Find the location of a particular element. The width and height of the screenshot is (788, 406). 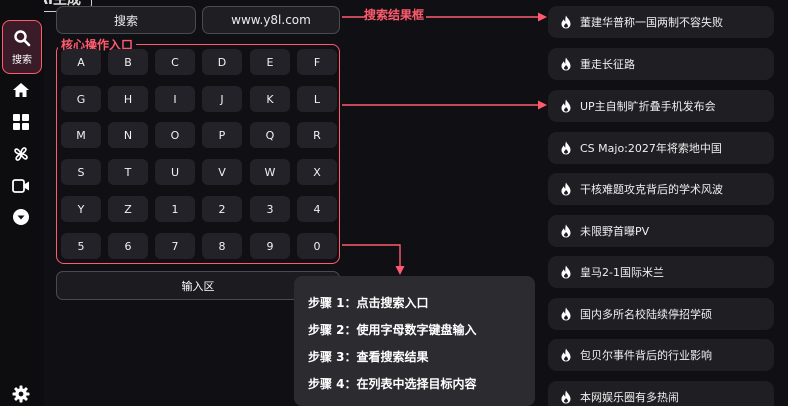

key-4: 4 is located at coordinates (317, 209).